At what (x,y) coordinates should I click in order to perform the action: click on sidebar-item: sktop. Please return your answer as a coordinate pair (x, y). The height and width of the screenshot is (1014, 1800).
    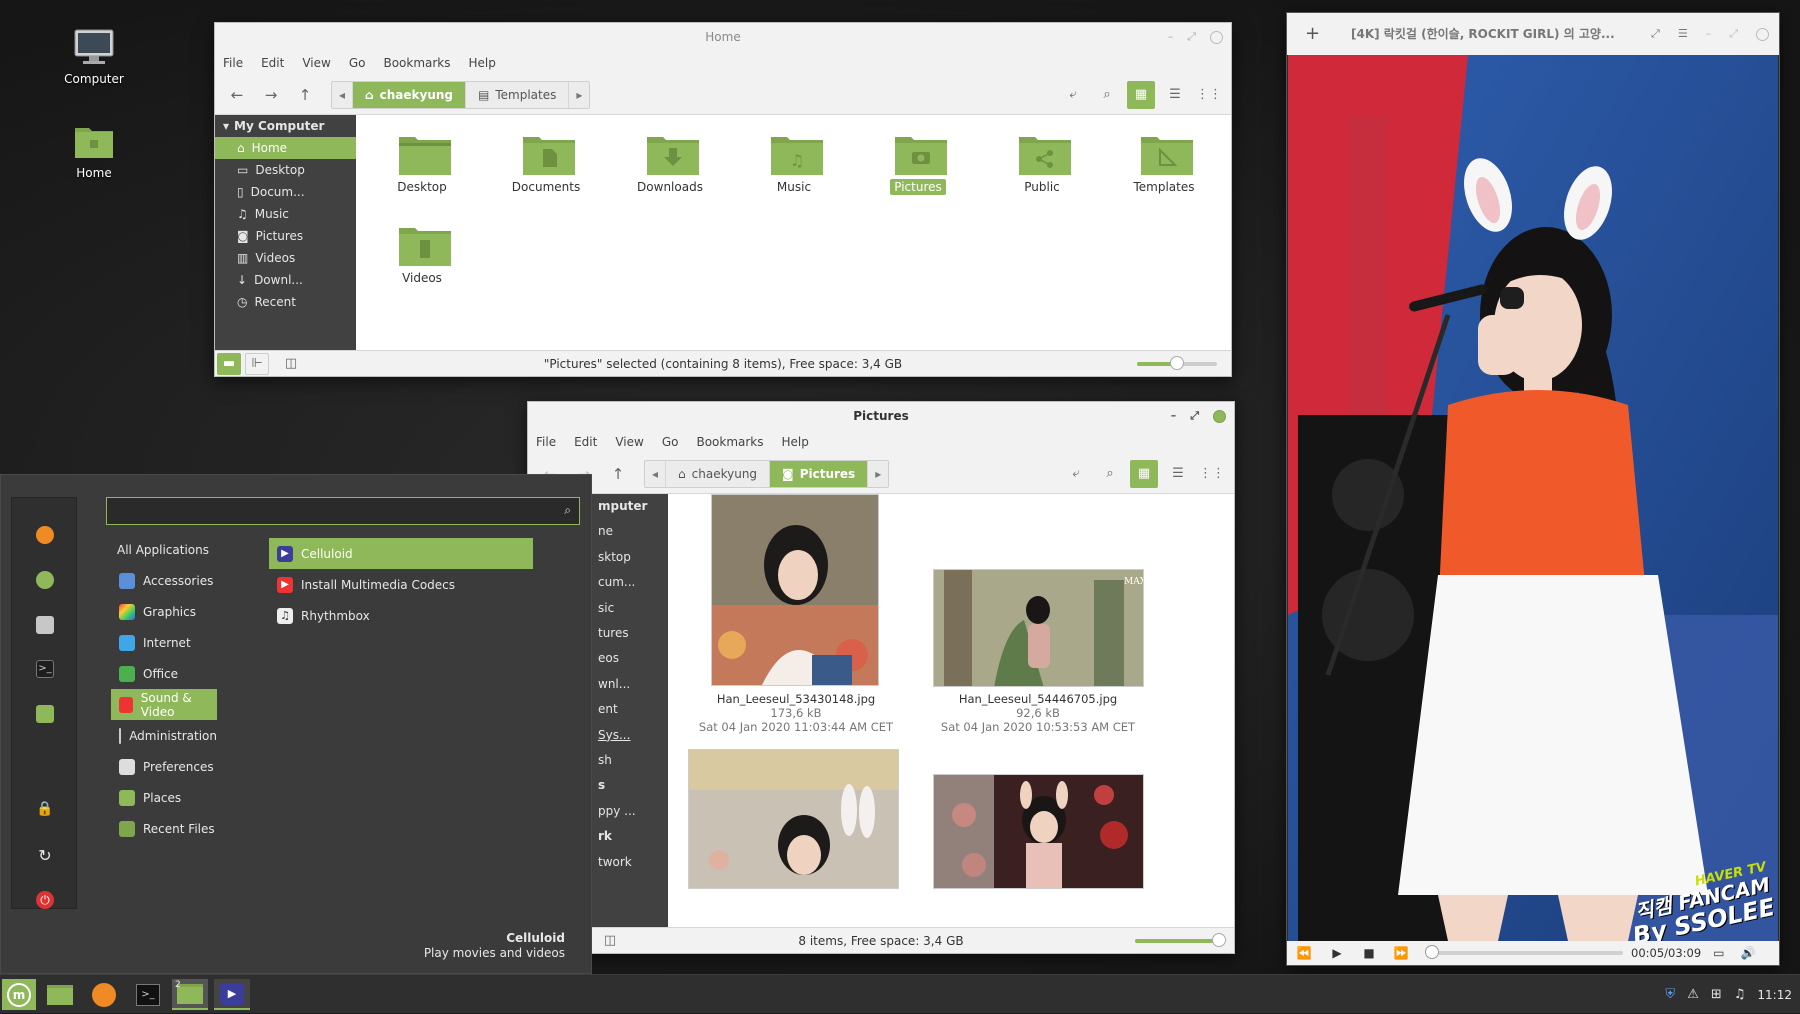
    Looking at the image, I should click on (622, 557).